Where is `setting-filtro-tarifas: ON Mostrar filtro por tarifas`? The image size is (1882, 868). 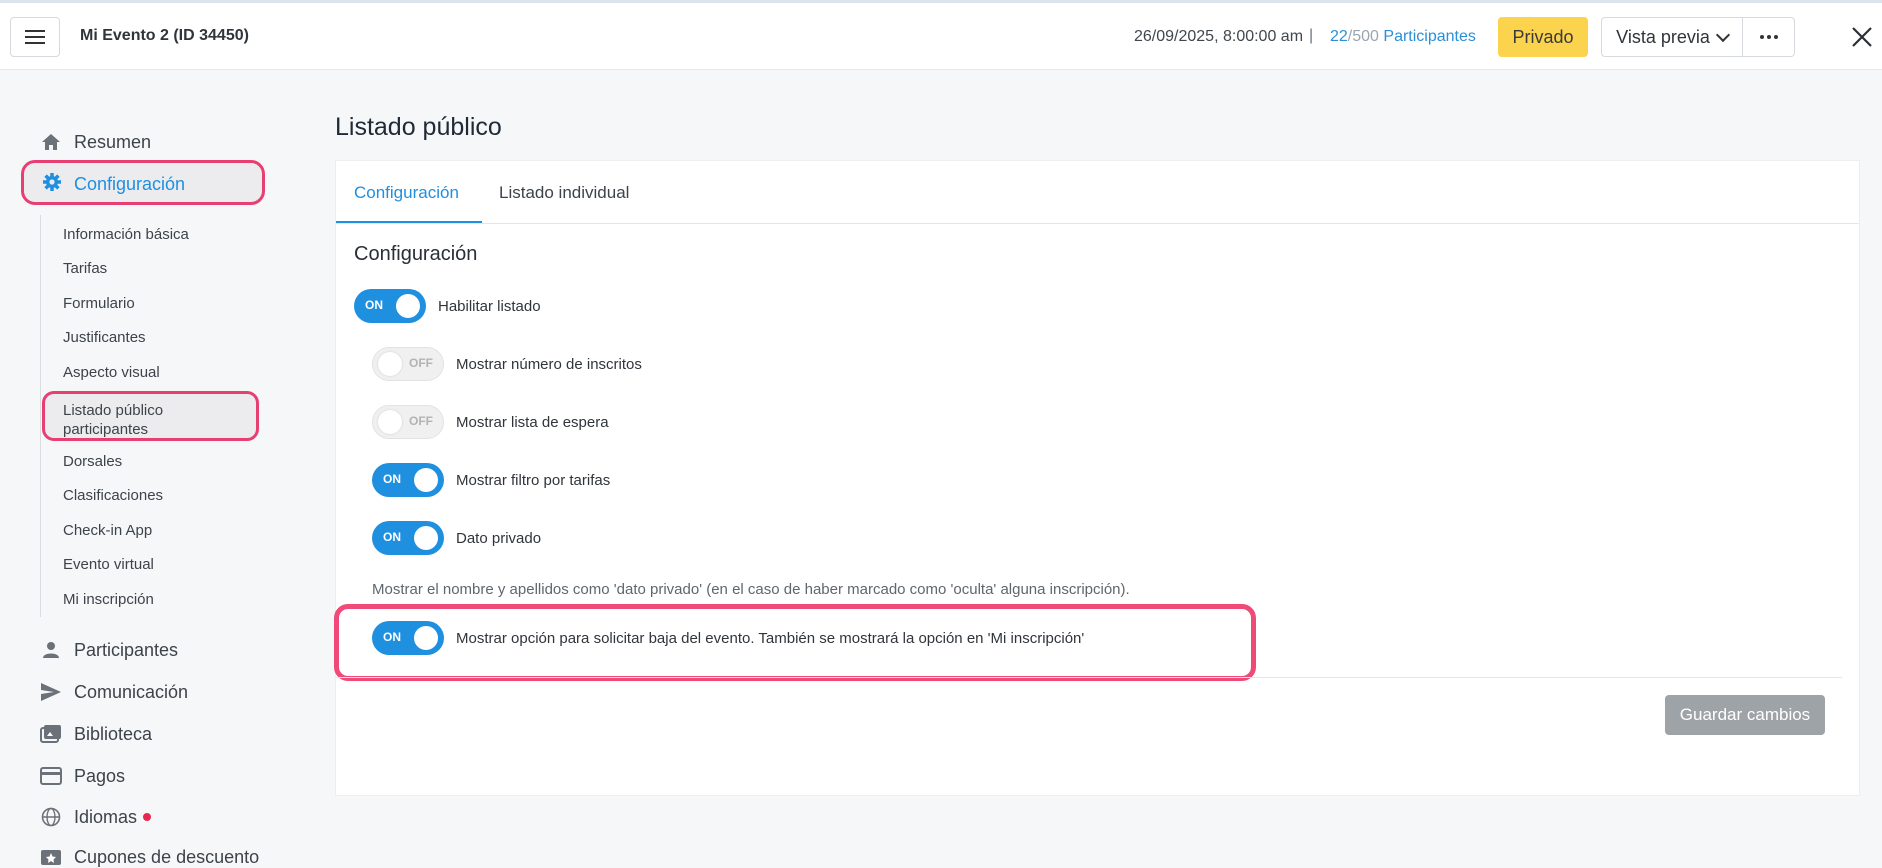
setting-filtro-tarifas: ON Mostrar filtro por tarifas is located at coordinates (491, 480).